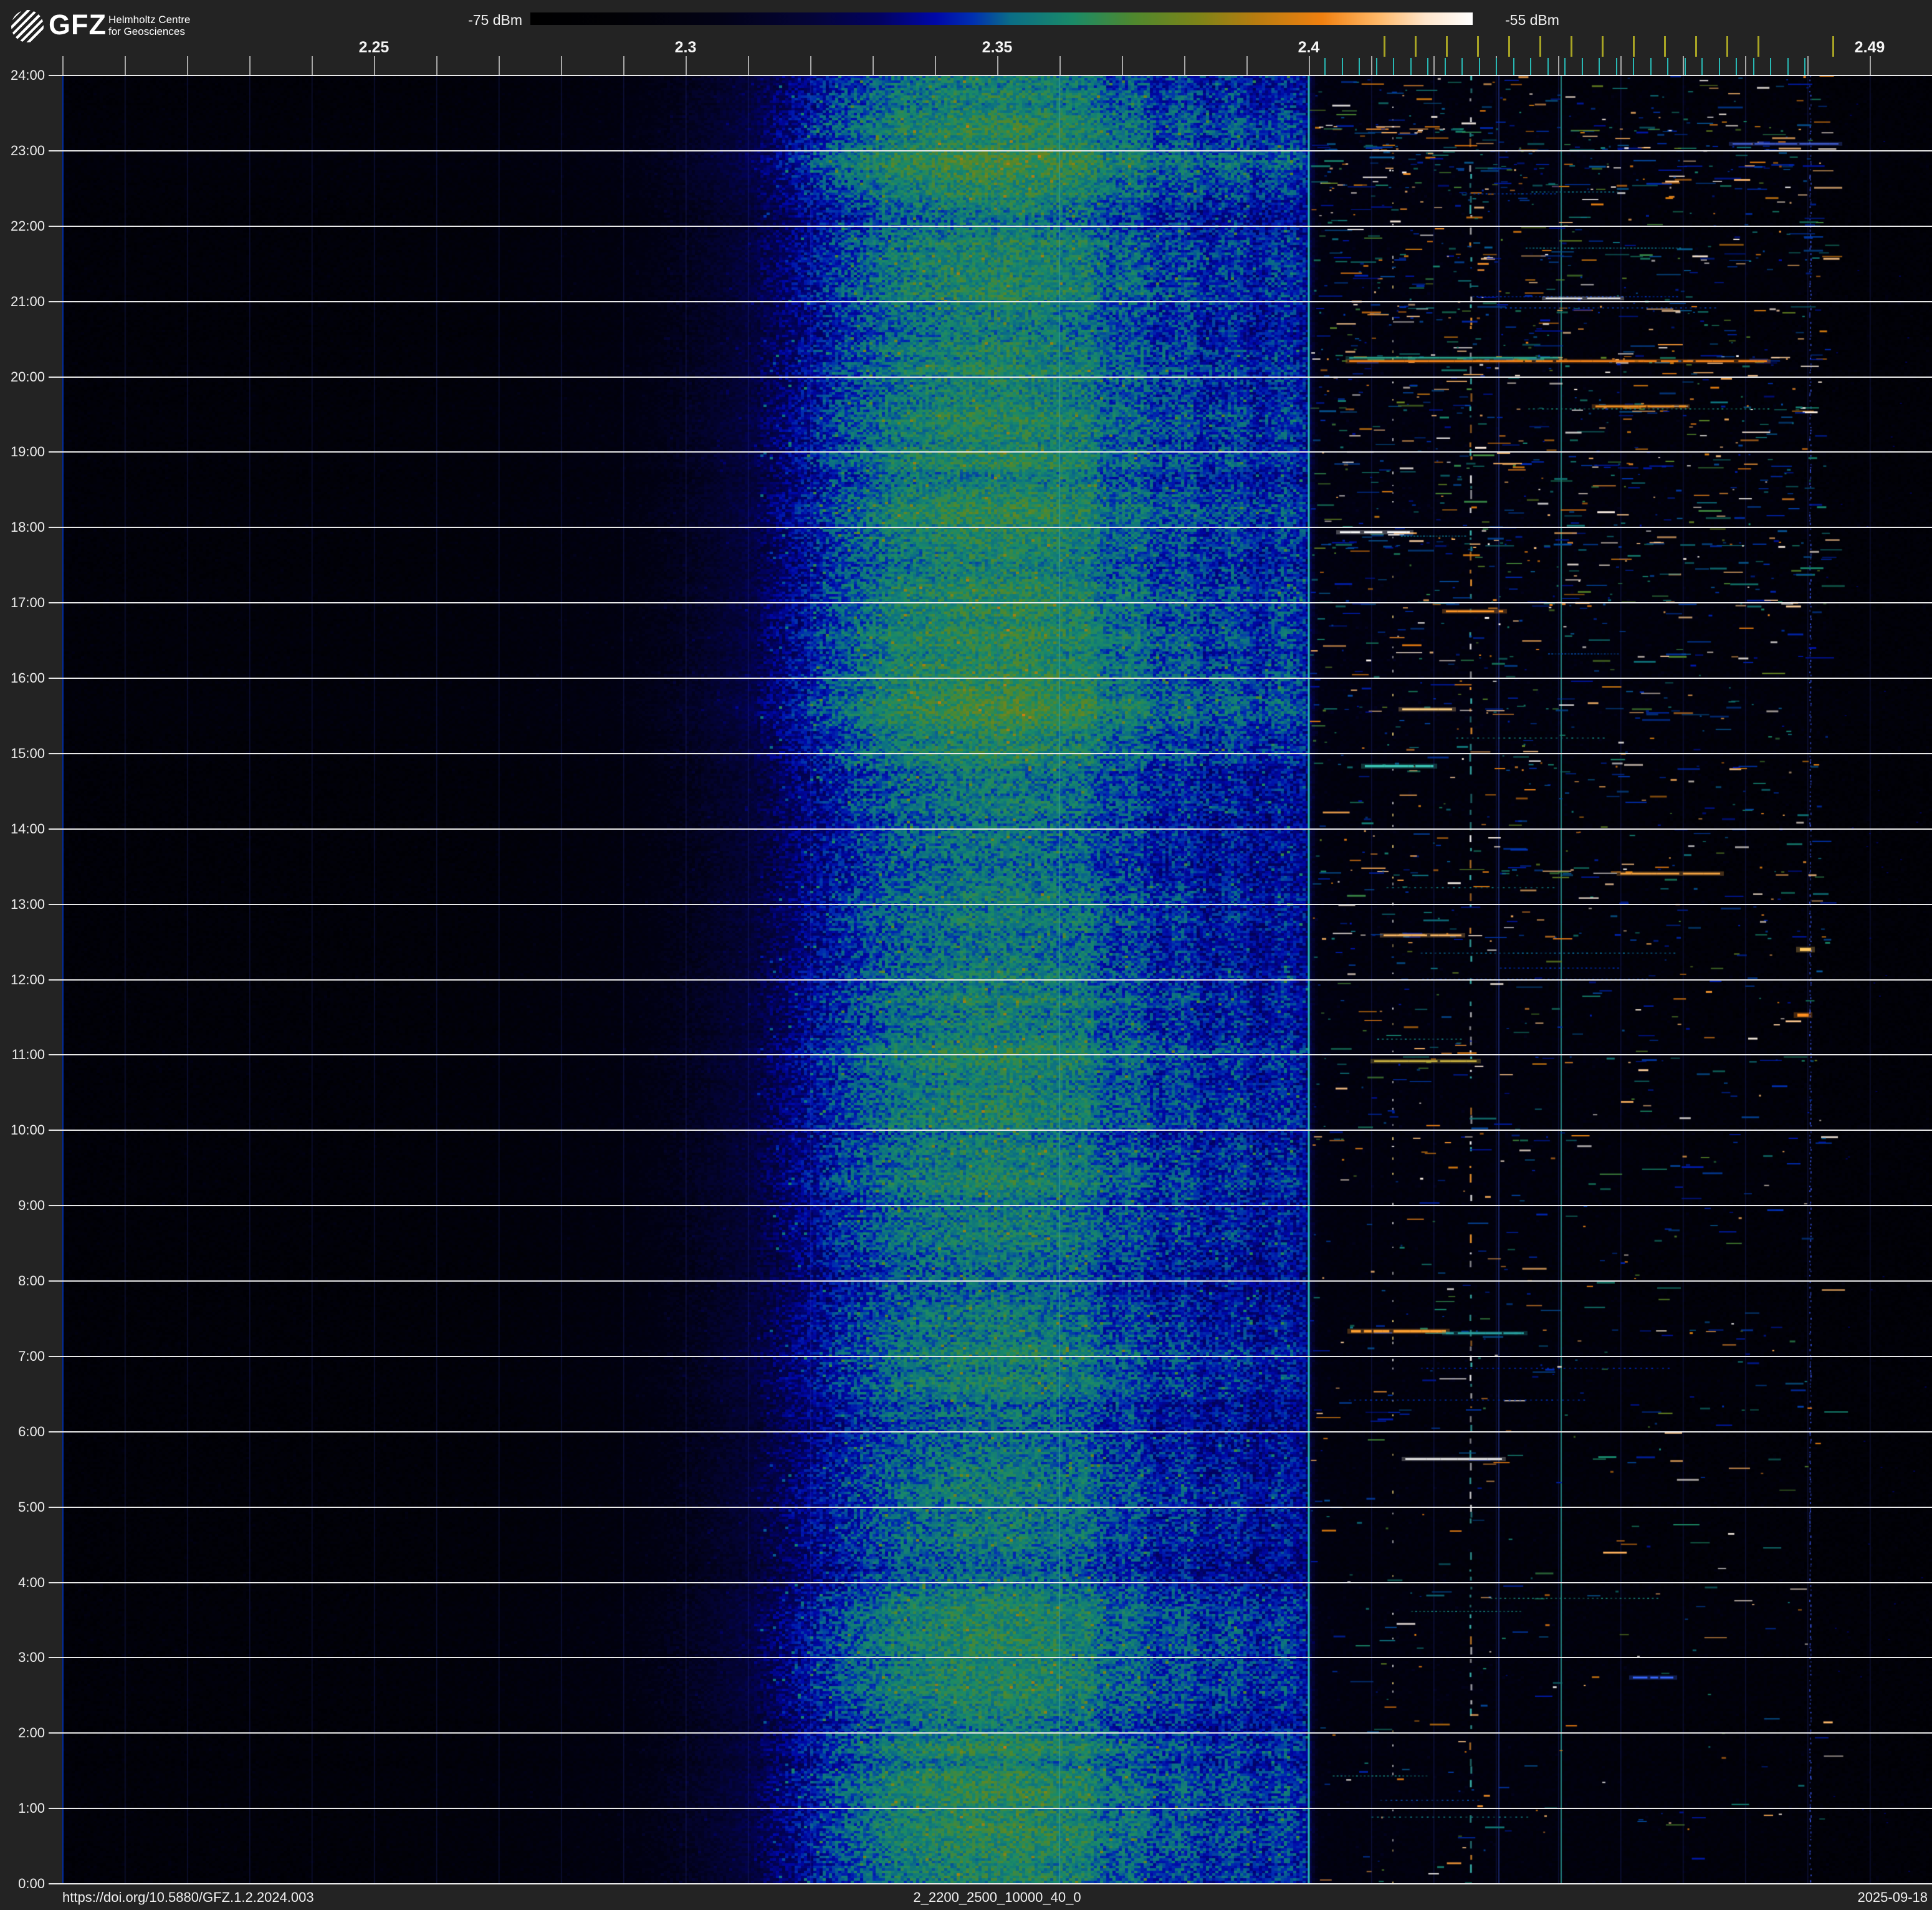 This screenshot has width=1932, height=1910. Describe the element at coordinates (31, 1582) in the screenshot. I see `time-label: 4:00` at that location.